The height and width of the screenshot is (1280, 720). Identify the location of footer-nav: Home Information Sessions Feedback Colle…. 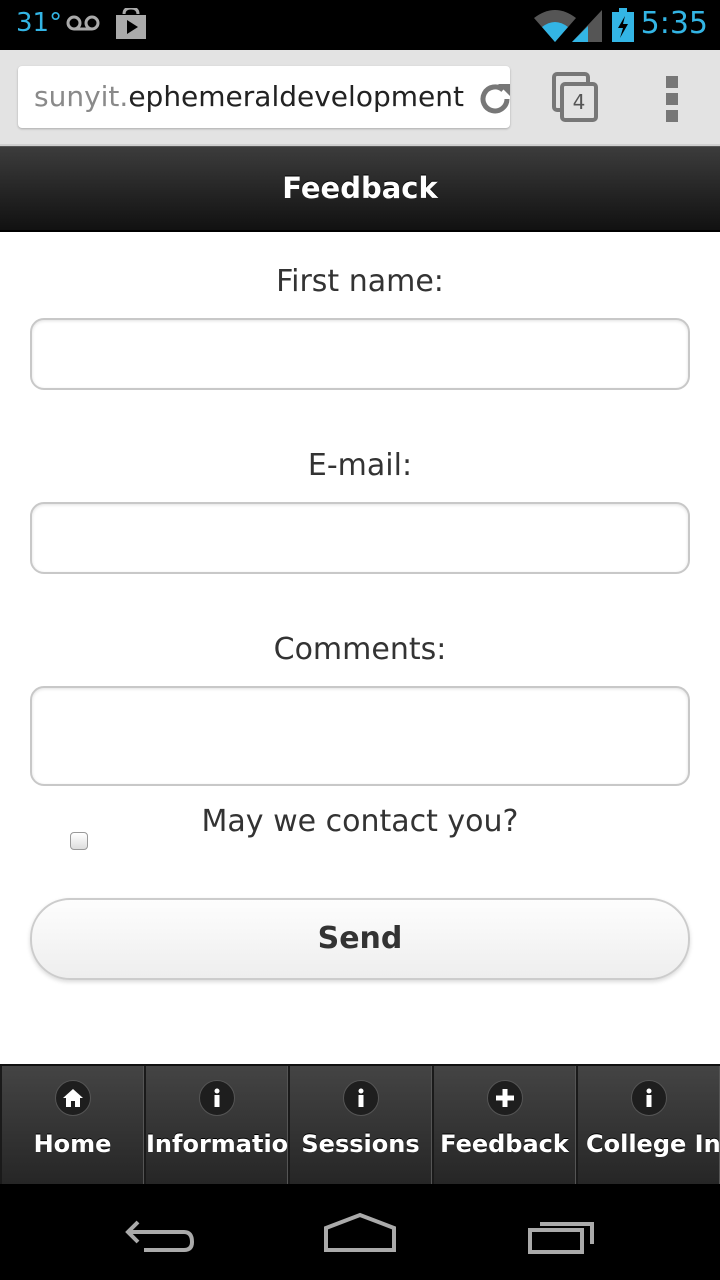
(360, 1124).